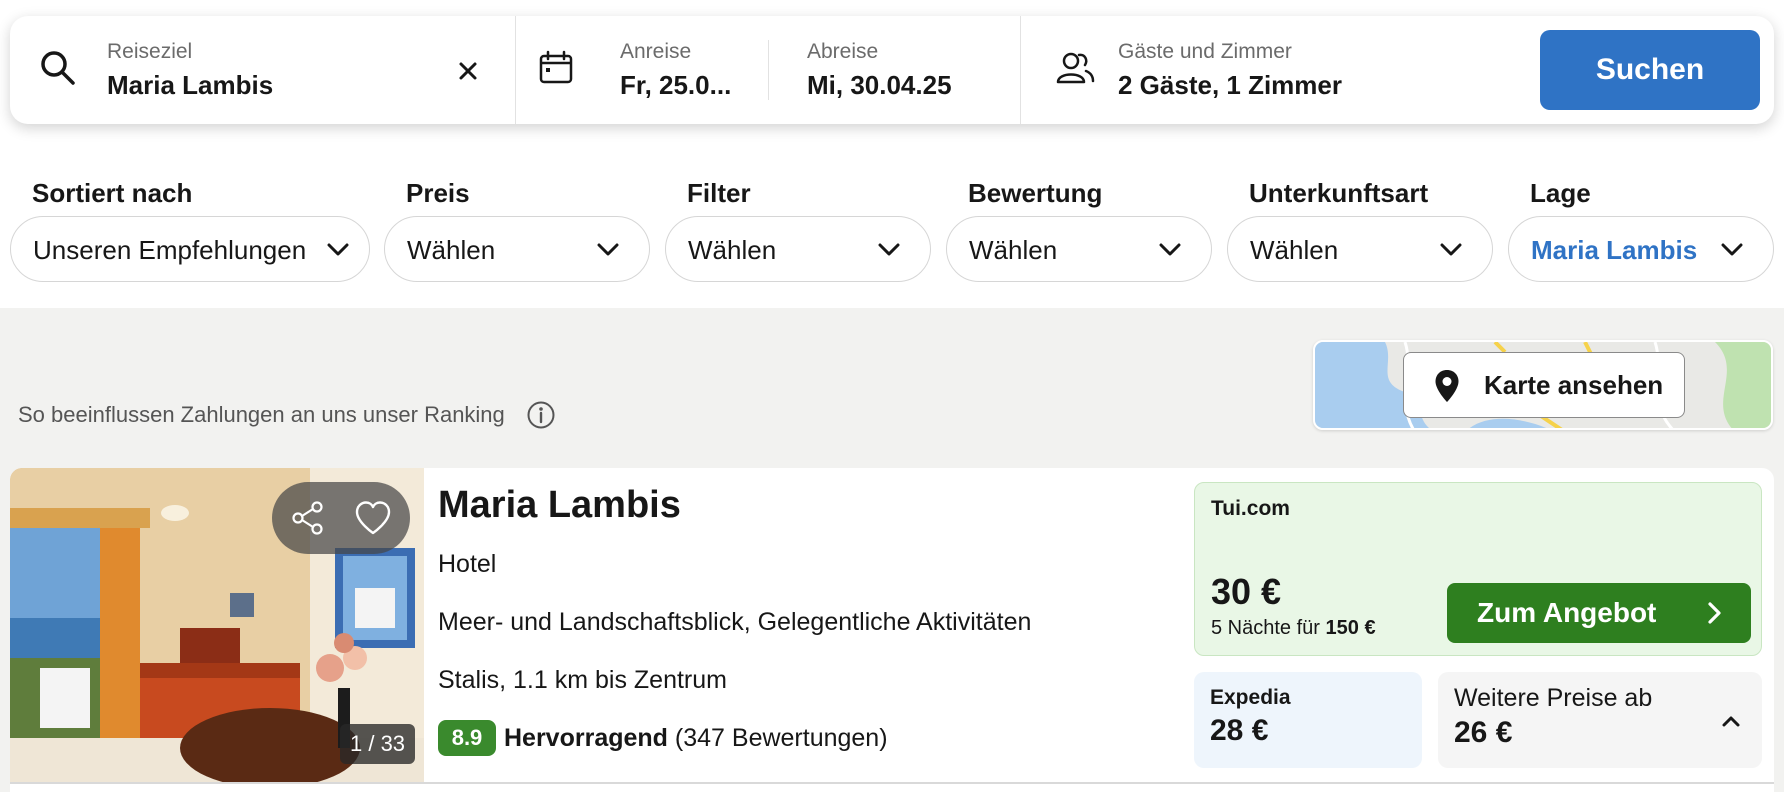 The height and width of the screenshot is (792, 1784). Describe the element at coordinates (378, 744) in the screenshot. I see `photo-counter: 1 / 33` at that location.